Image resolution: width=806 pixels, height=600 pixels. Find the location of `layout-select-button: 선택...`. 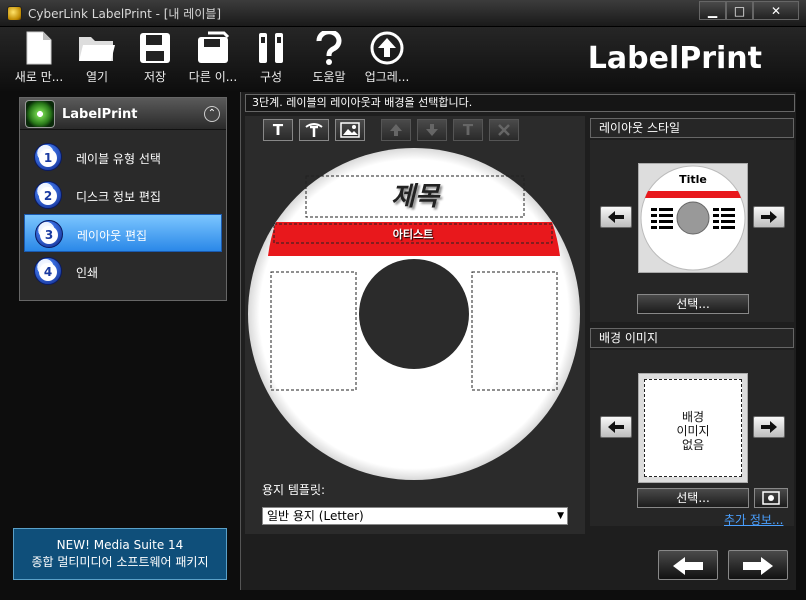

layout-select-button: 선택... is located at coordinates (693, 304).